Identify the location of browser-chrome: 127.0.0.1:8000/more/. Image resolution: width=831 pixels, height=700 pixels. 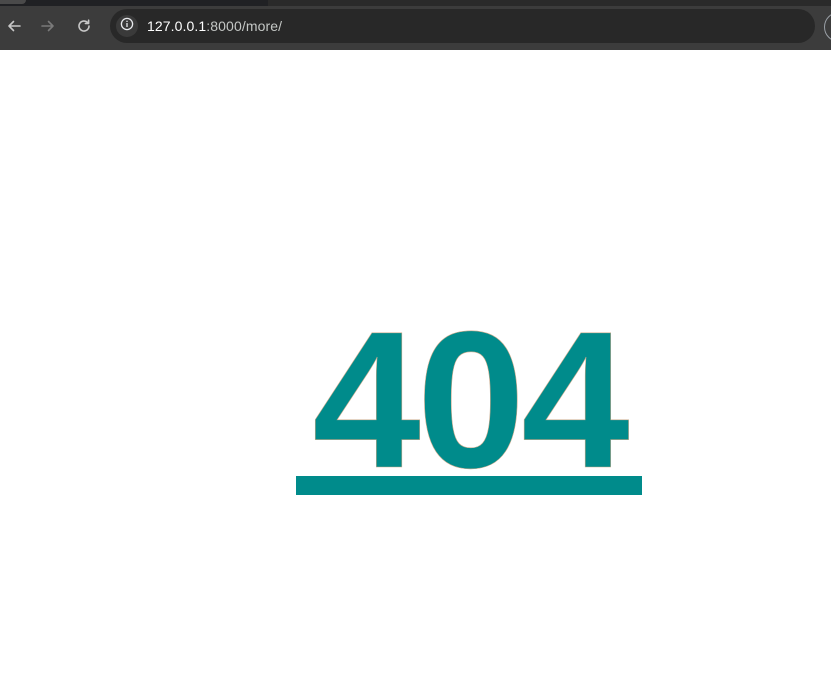
(415, 25).